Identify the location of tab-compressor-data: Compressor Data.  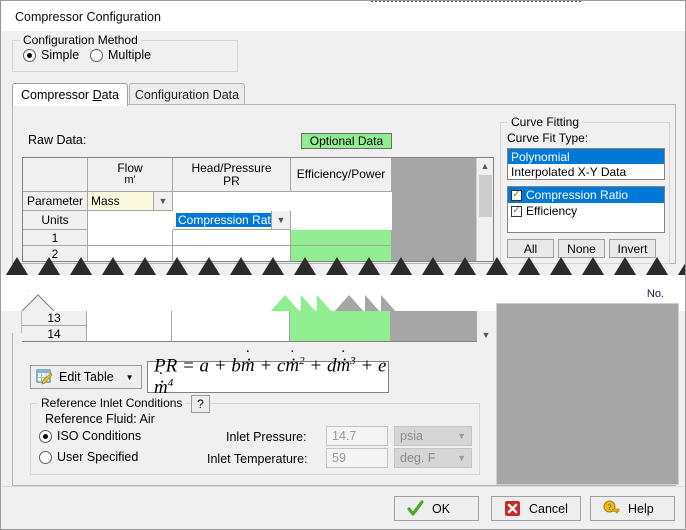
(70, 94).